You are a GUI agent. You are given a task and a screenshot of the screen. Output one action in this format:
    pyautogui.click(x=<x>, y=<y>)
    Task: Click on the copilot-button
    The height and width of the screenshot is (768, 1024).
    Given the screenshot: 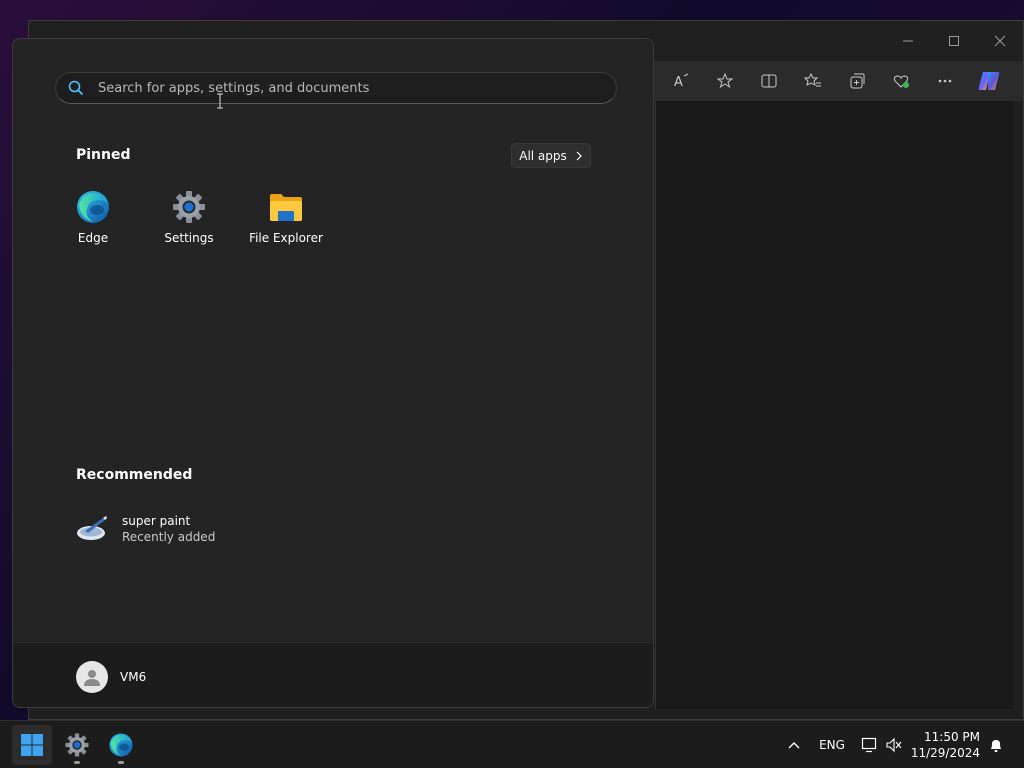 What is the action you would take?
    pyautogui.click(x=989, y=81)
    